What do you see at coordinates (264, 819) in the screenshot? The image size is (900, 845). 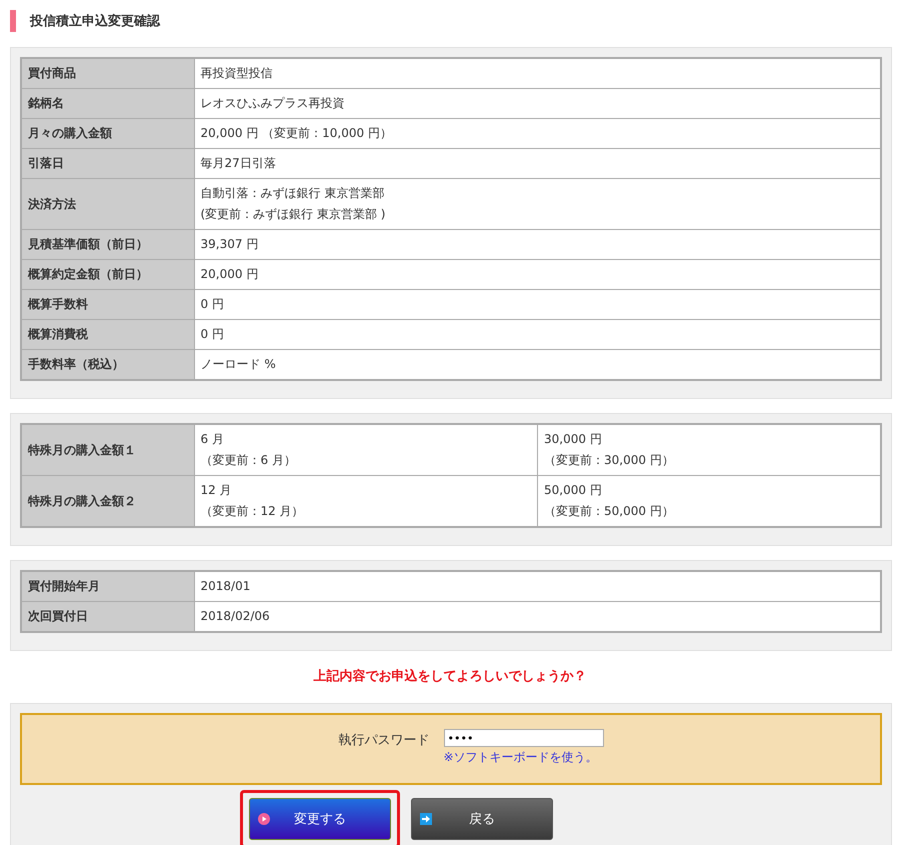 I see `play-icon` at bounding box center [264, 819].